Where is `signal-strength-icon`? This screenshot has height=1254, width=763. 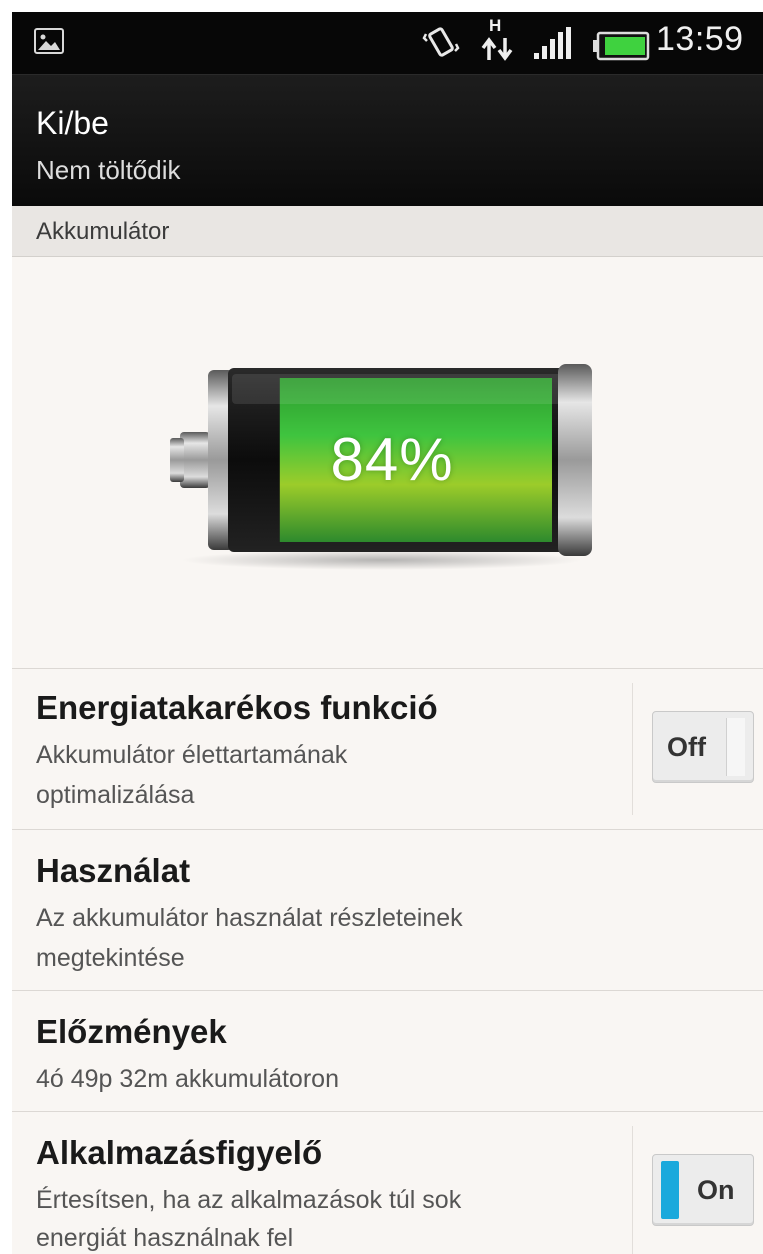 signal-strength-icon is located at coordinates (552, 43).